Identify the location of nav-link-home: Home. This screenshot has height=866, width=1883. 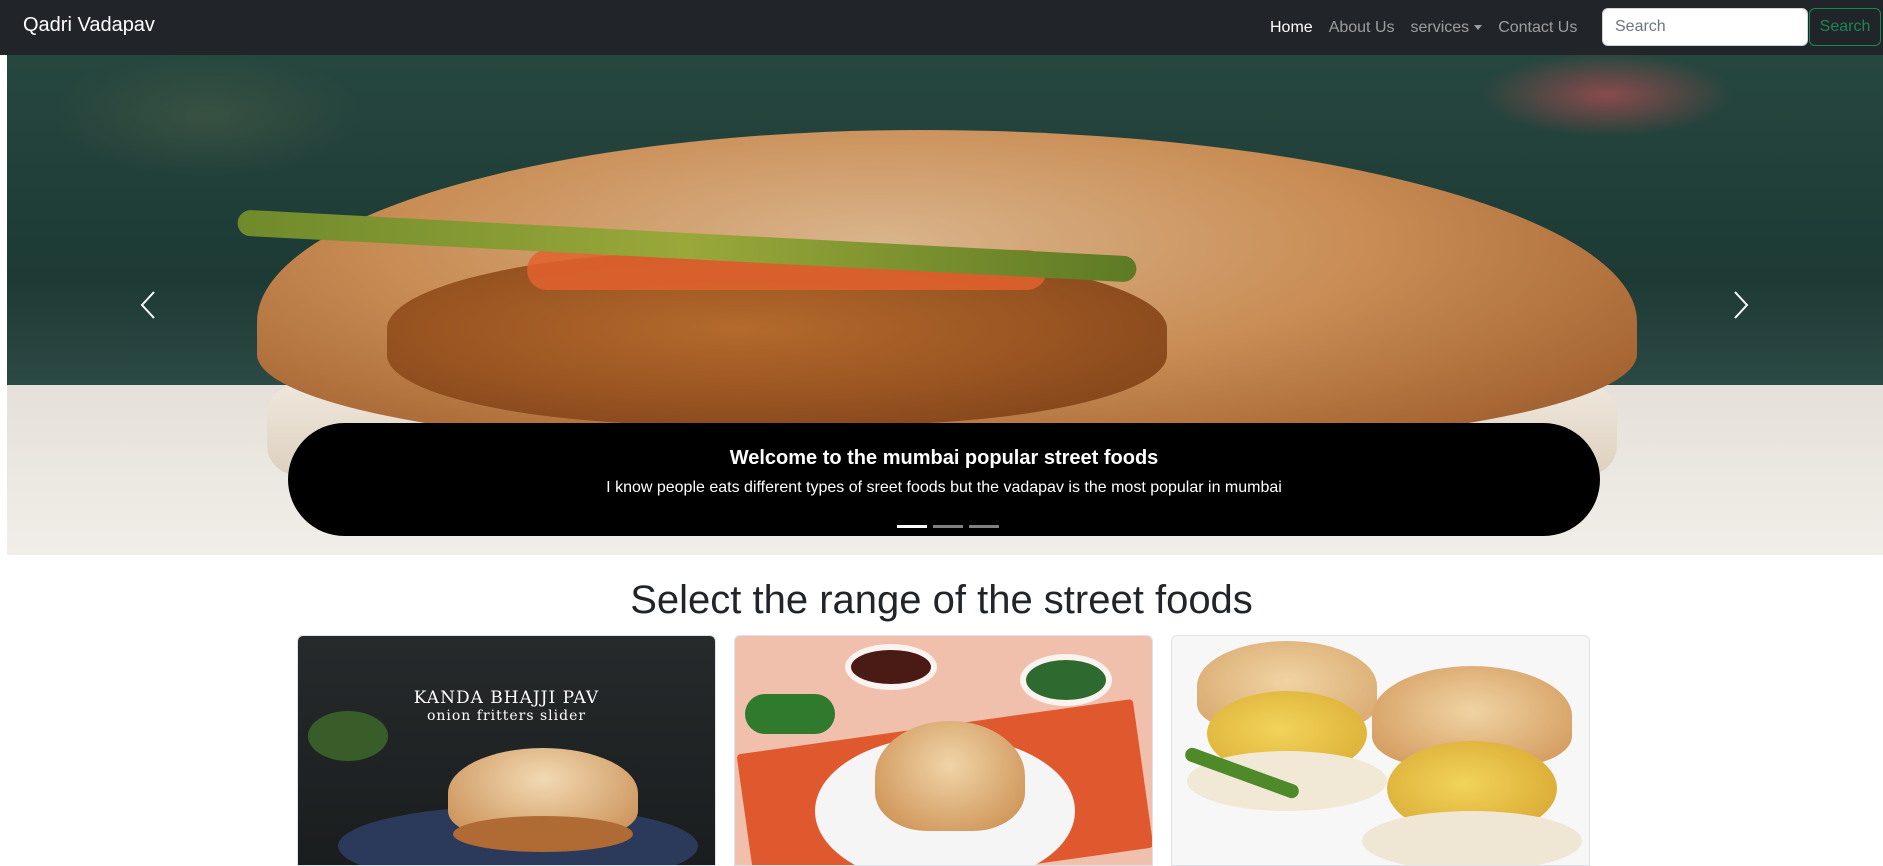
(1291, 28).